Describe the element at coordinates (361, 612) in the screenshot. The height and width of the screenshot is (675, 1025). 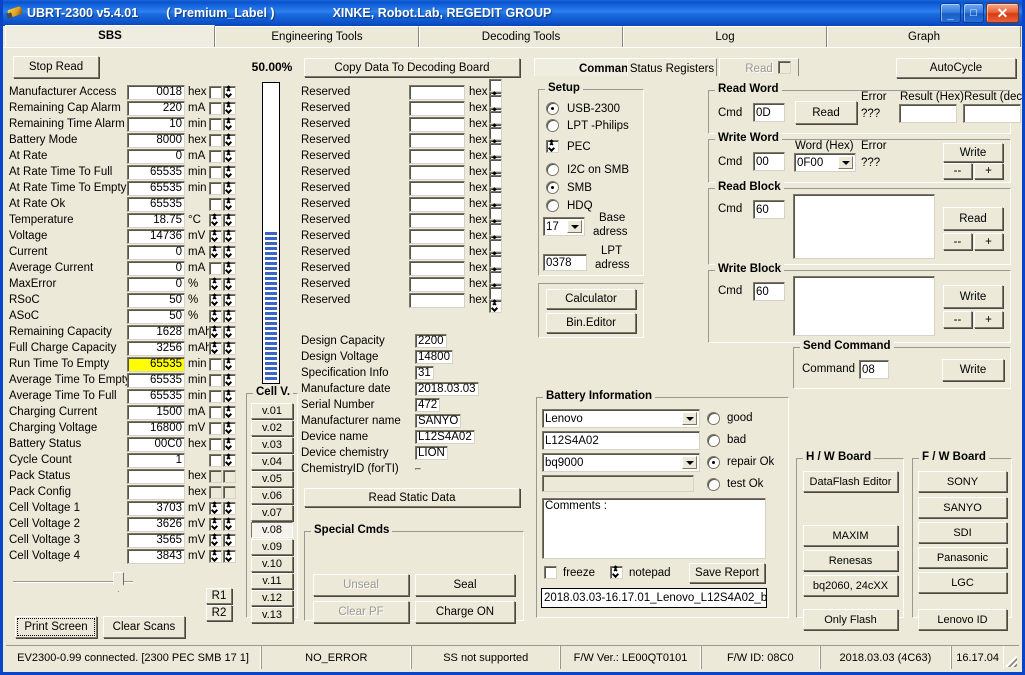
I see `clear-pf-button: Clear PF` at that location.